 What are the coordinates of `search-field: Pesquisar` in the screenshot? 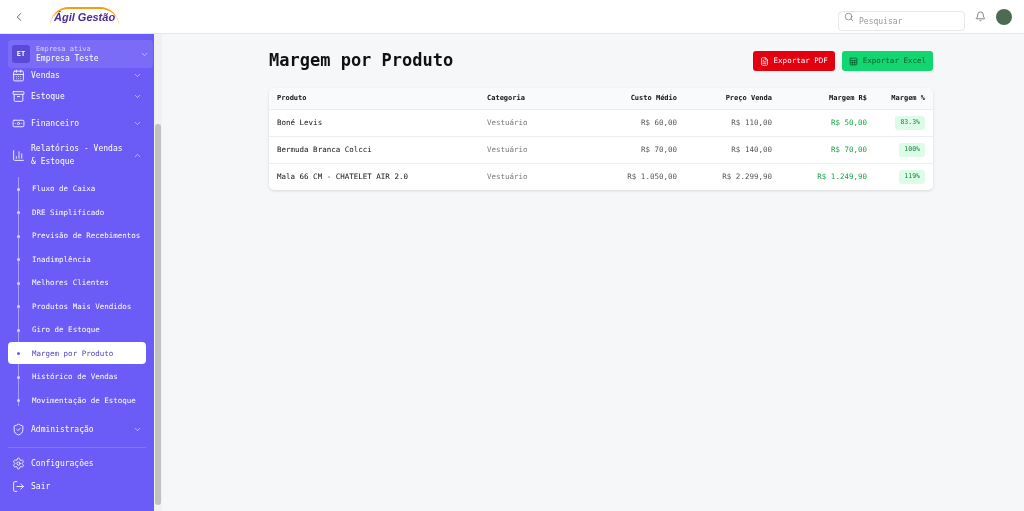 It's located at (901, 21).